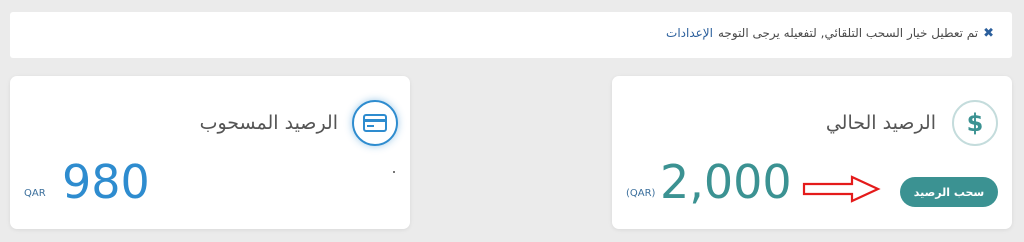 Image resolution: width=1024 pixels, height=242 pixels. I want to click on current-balance-title: الرصيد الحالي, so click(880, 123).